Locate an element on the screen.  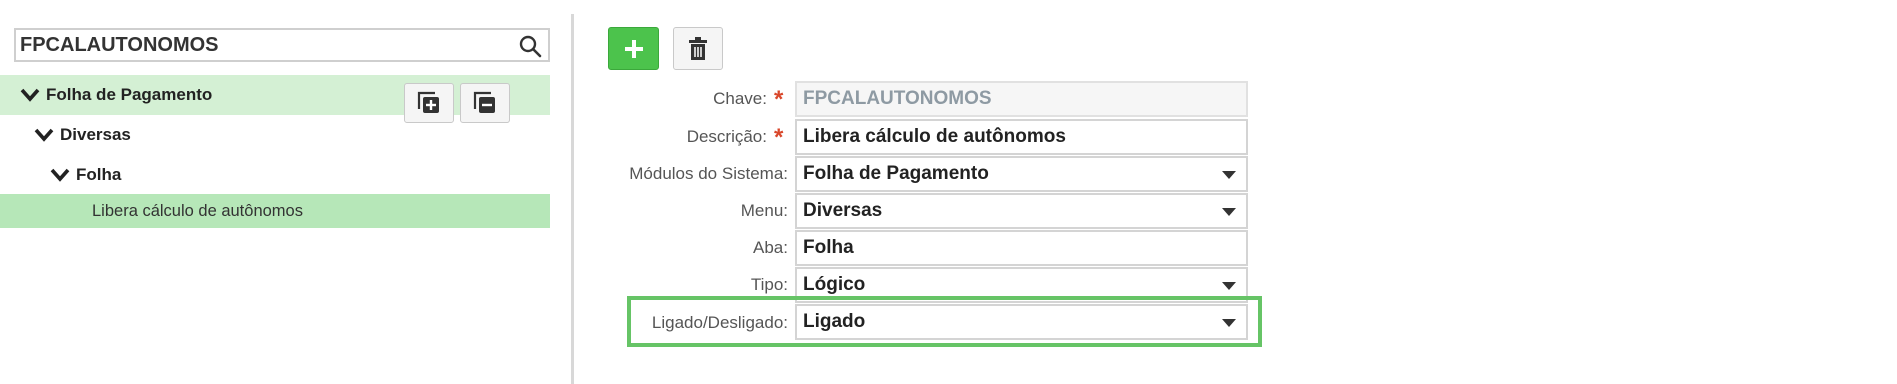
descricao-value: Libera cálculo de autônomos is located at coordinates (934, 136).